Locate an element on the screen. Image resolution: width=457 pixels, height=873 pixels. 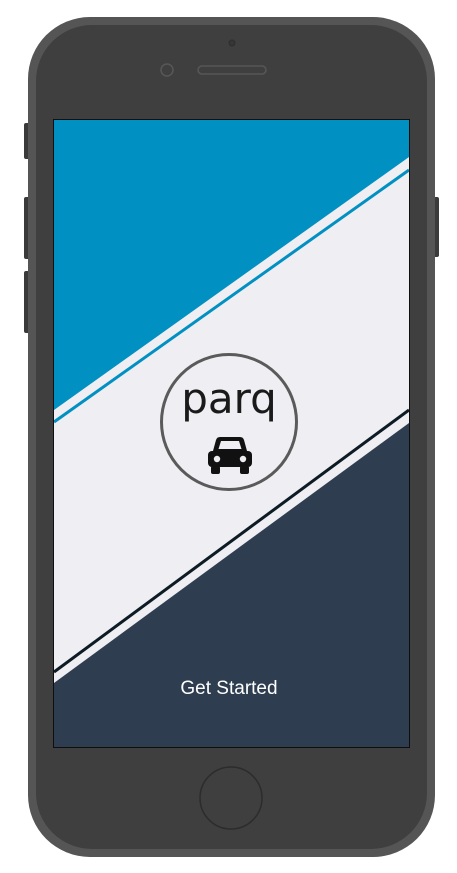
front-camera is located at coordinates (232, 43).